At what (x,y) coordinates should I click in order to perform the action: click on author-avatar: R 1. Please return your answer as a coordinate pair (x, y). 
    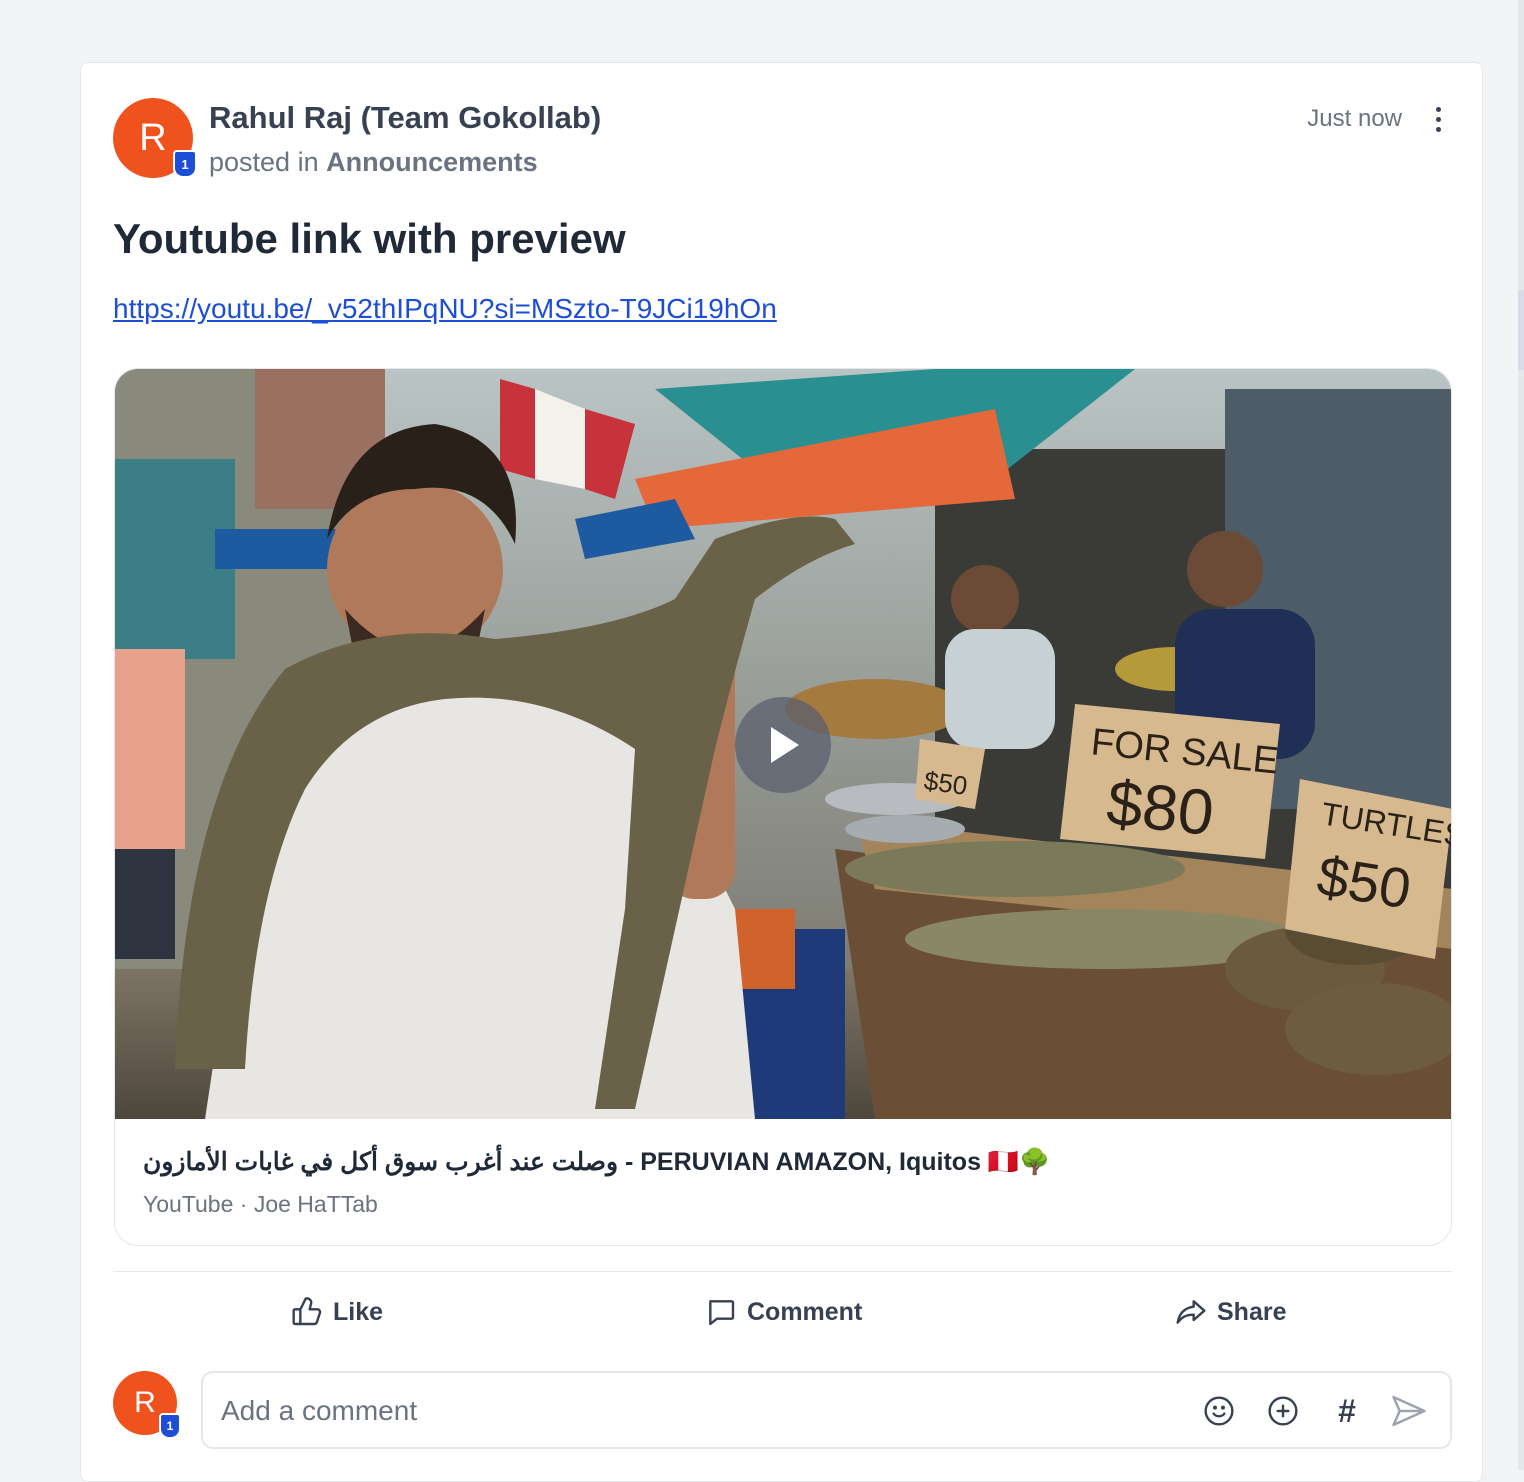
    Looking at the image, I should click on (155, 138).